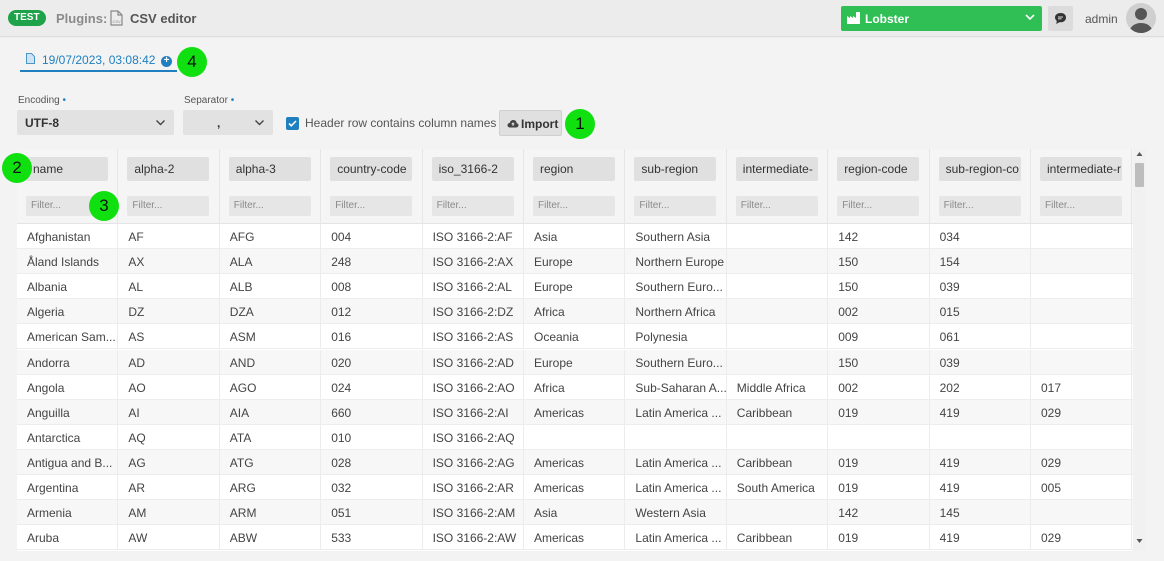  What do you see at coordinates (169, 513) in the screenshot?
I see `table-cell: AM` at bounding box center [169, 513].